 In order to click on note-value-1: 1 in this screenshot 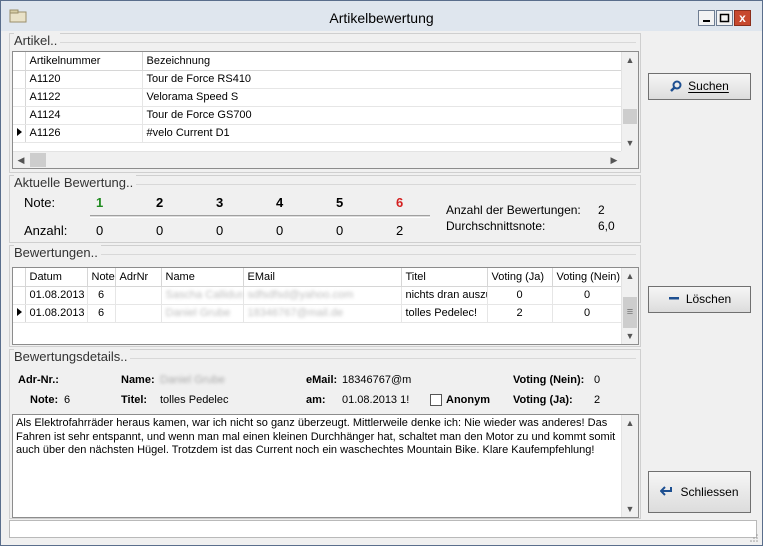, I will do `click(100, 202)`.